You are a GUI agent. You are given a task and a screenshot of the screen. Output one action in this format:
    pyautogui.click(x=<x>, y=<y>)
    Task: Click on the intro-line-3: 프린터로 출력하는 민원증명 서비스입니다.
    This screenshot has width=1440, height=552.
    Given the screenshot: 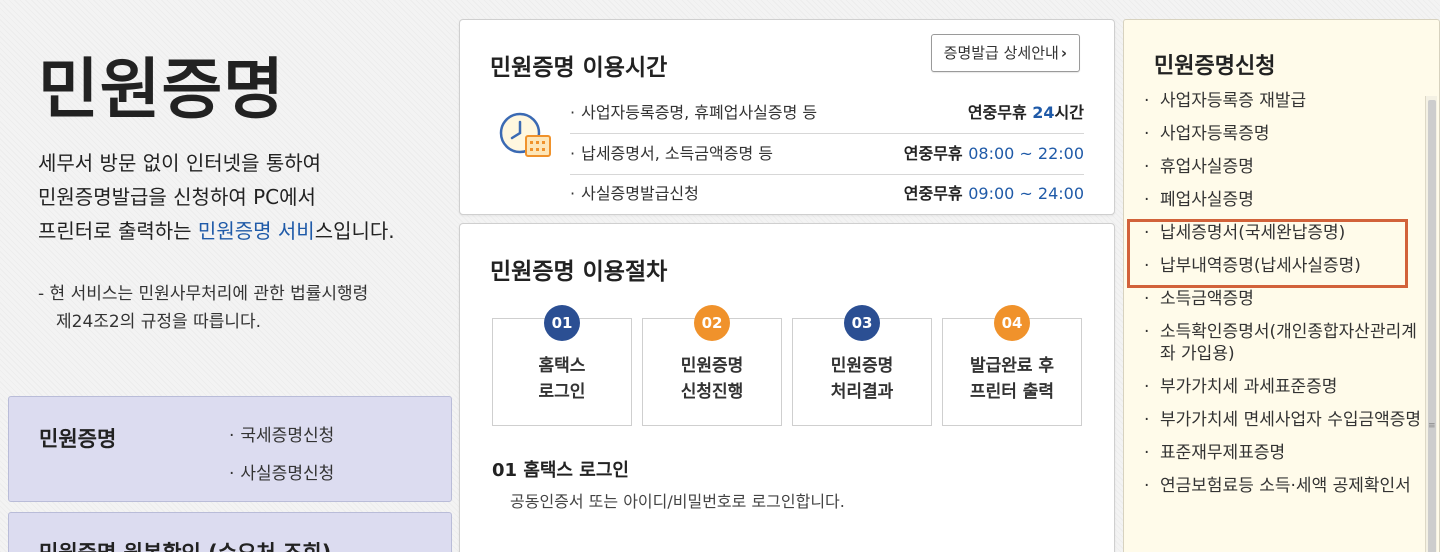 What is the action you would take?
    pyautogui.click(x=216, y=231)
    